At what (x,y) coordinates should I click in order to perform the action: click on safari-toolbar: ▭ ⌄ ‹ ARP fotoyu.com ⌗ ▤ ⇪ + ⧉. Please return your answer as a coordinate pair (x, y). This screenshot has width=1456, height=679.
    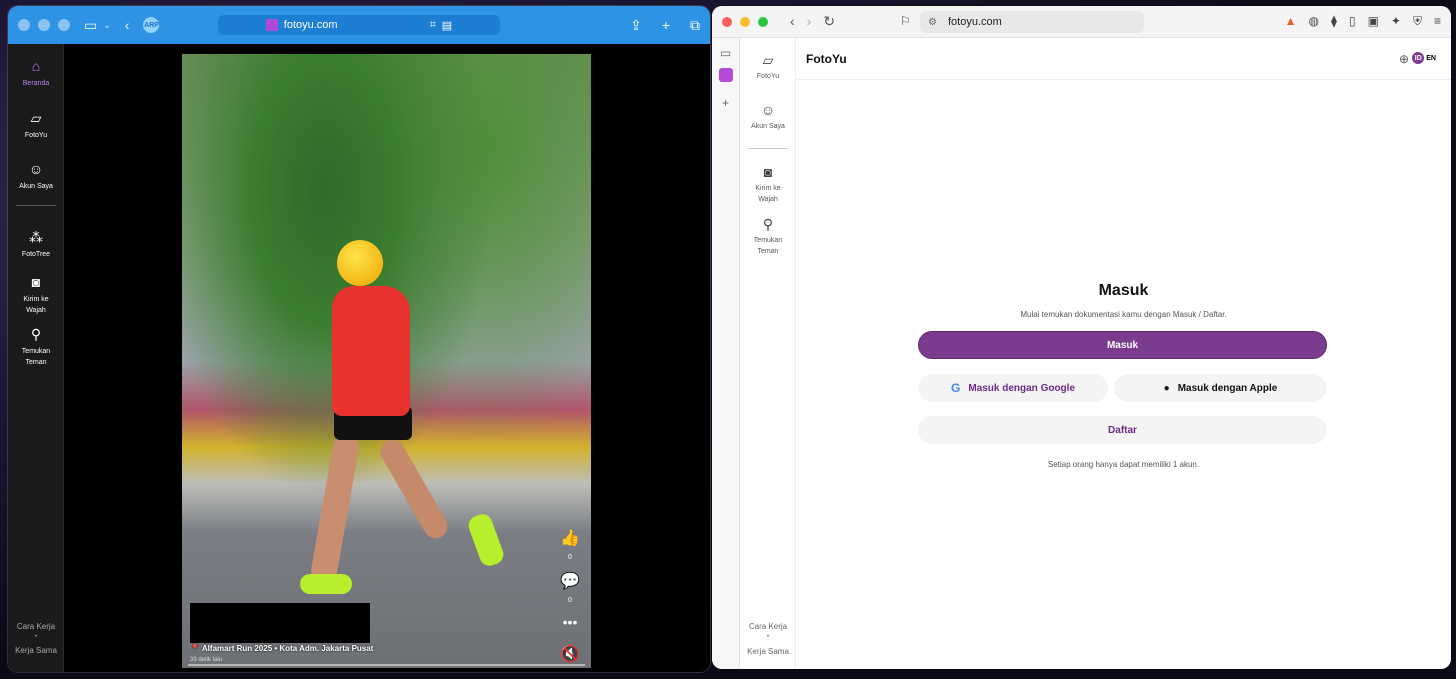
    Looking at the image, I should click on (359, 25).